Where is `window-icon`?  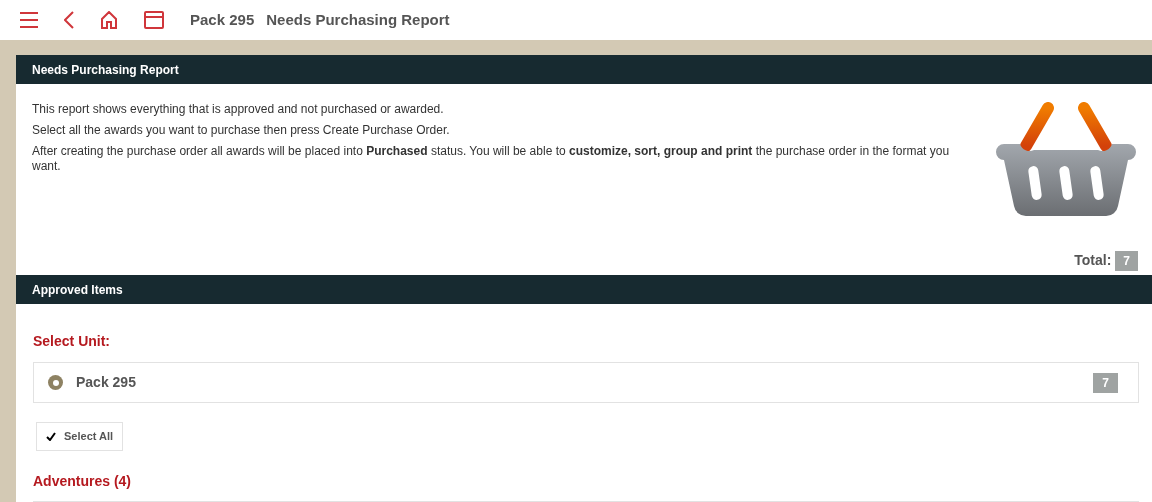 window-icon is located at coordinates (154, 20).